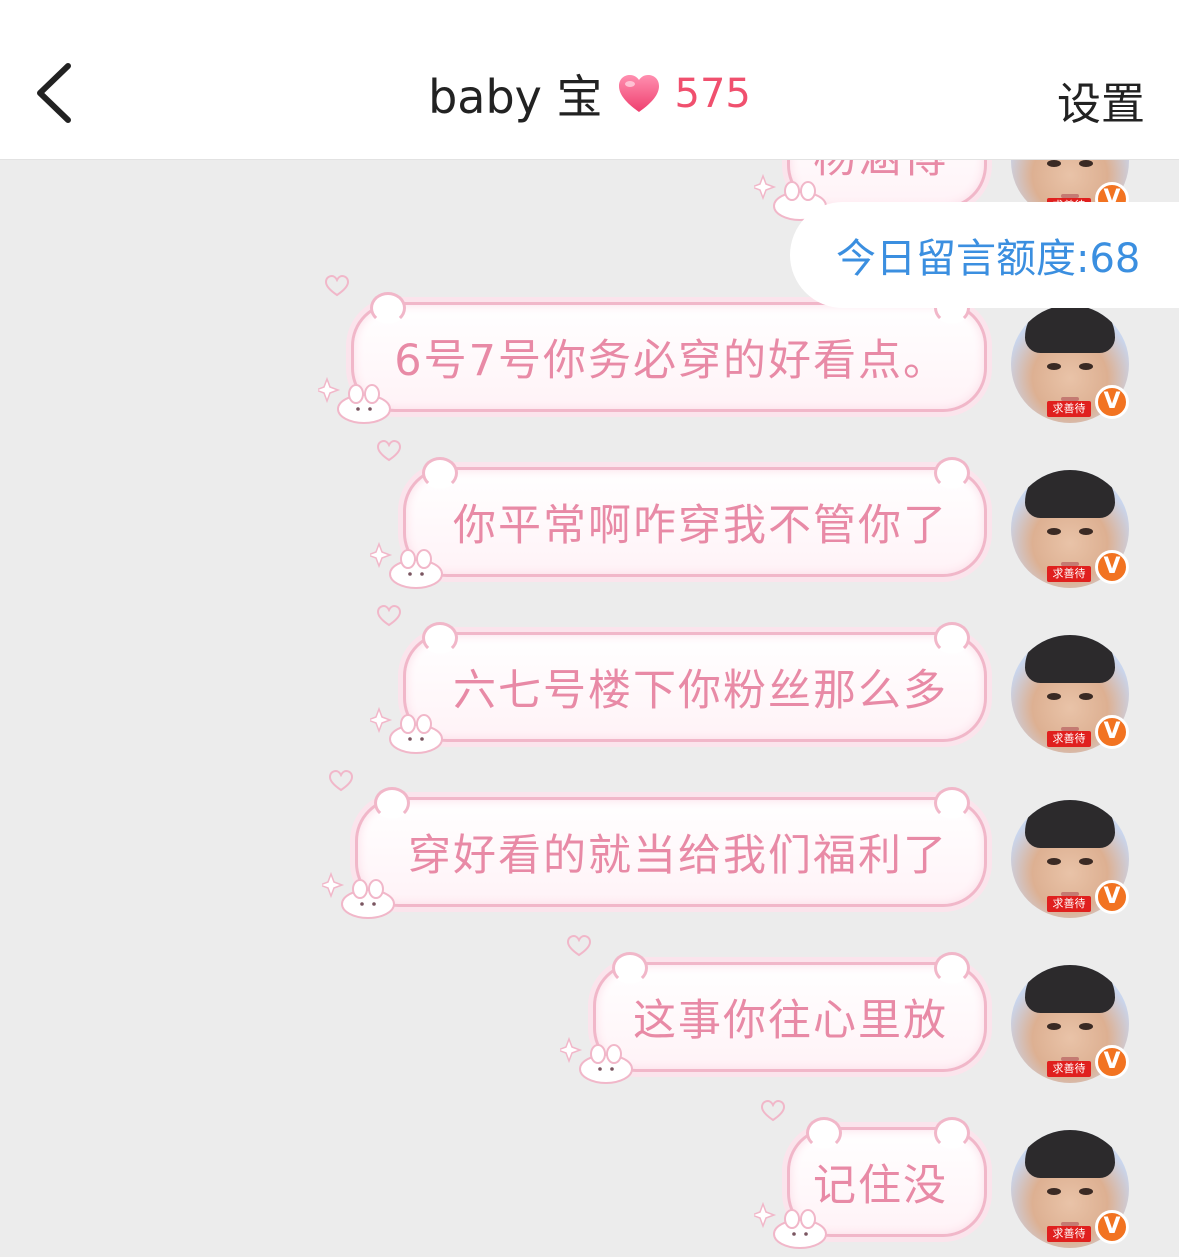  What do you see at coordinates (790, 1021) in the screenshot?
I see `message-text: 这事你往心里放` at bounding box center [790, 1021].